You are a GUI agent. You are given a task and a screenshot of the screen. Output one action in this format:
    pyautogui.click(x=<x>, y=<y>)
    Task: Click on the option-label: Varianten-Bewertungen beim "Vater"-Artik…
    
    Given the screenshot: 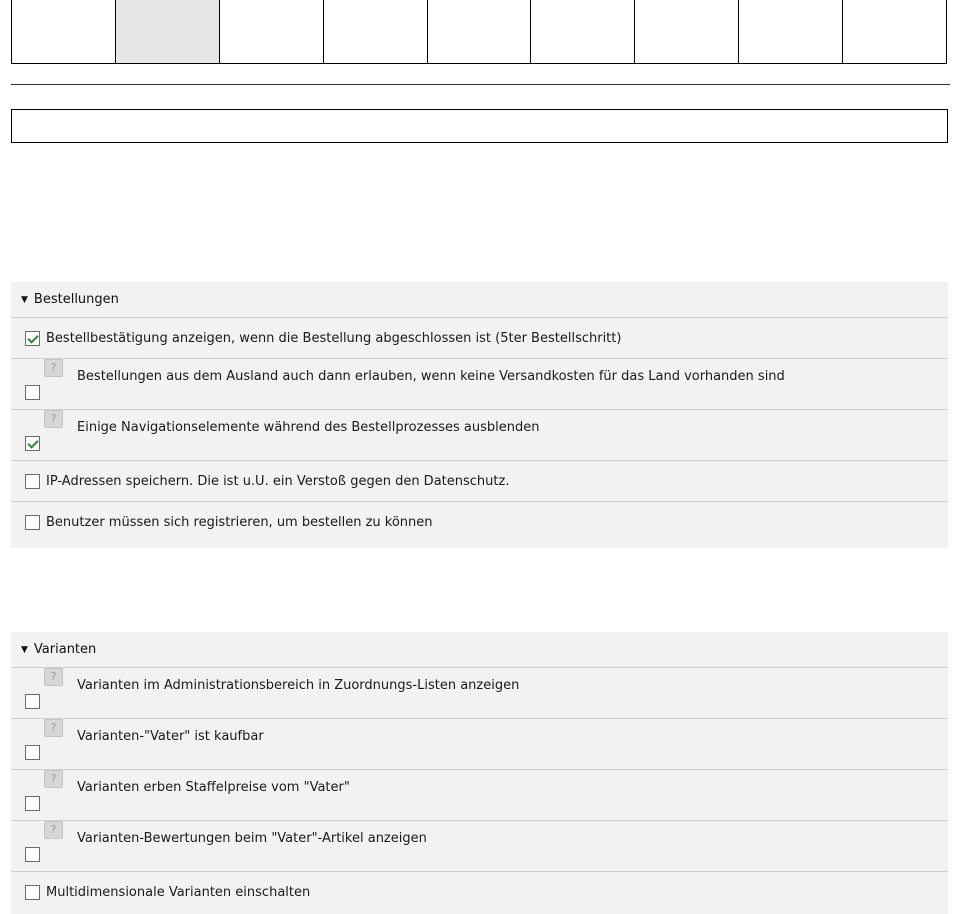 What is the action you would take?
    pyautogui.click(x=252, y=838)
    